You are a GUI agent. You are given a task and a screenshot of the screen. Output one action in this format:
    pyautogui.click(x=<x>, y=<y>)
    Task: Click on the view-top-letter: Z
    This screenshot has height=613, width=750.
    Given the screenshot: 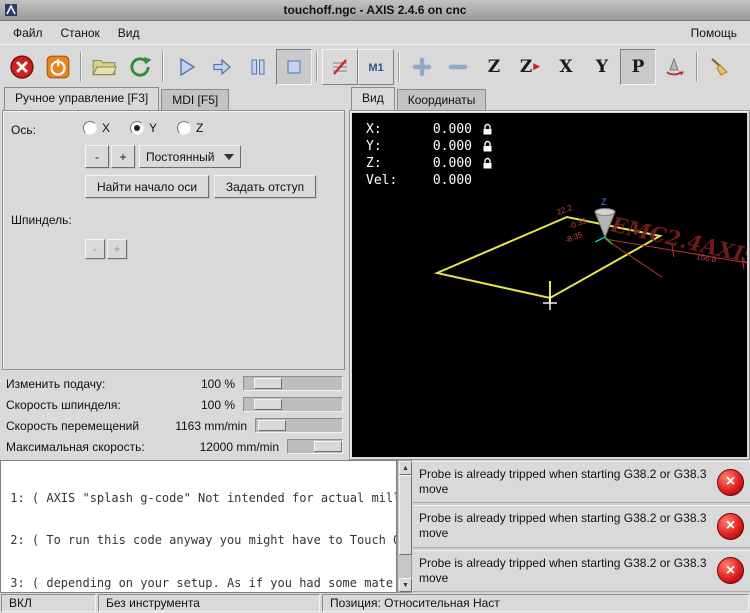 What is the action you would take?
    pyautogui.click(x=494, y=66)
    